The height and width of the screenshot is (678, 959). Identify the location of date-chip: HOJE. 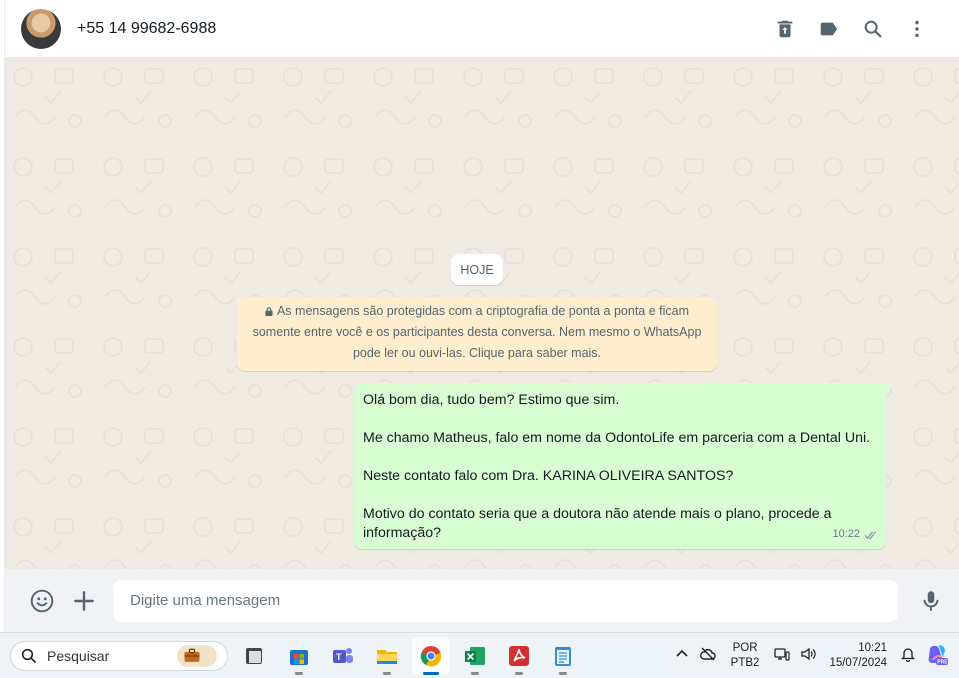
(477, 269).